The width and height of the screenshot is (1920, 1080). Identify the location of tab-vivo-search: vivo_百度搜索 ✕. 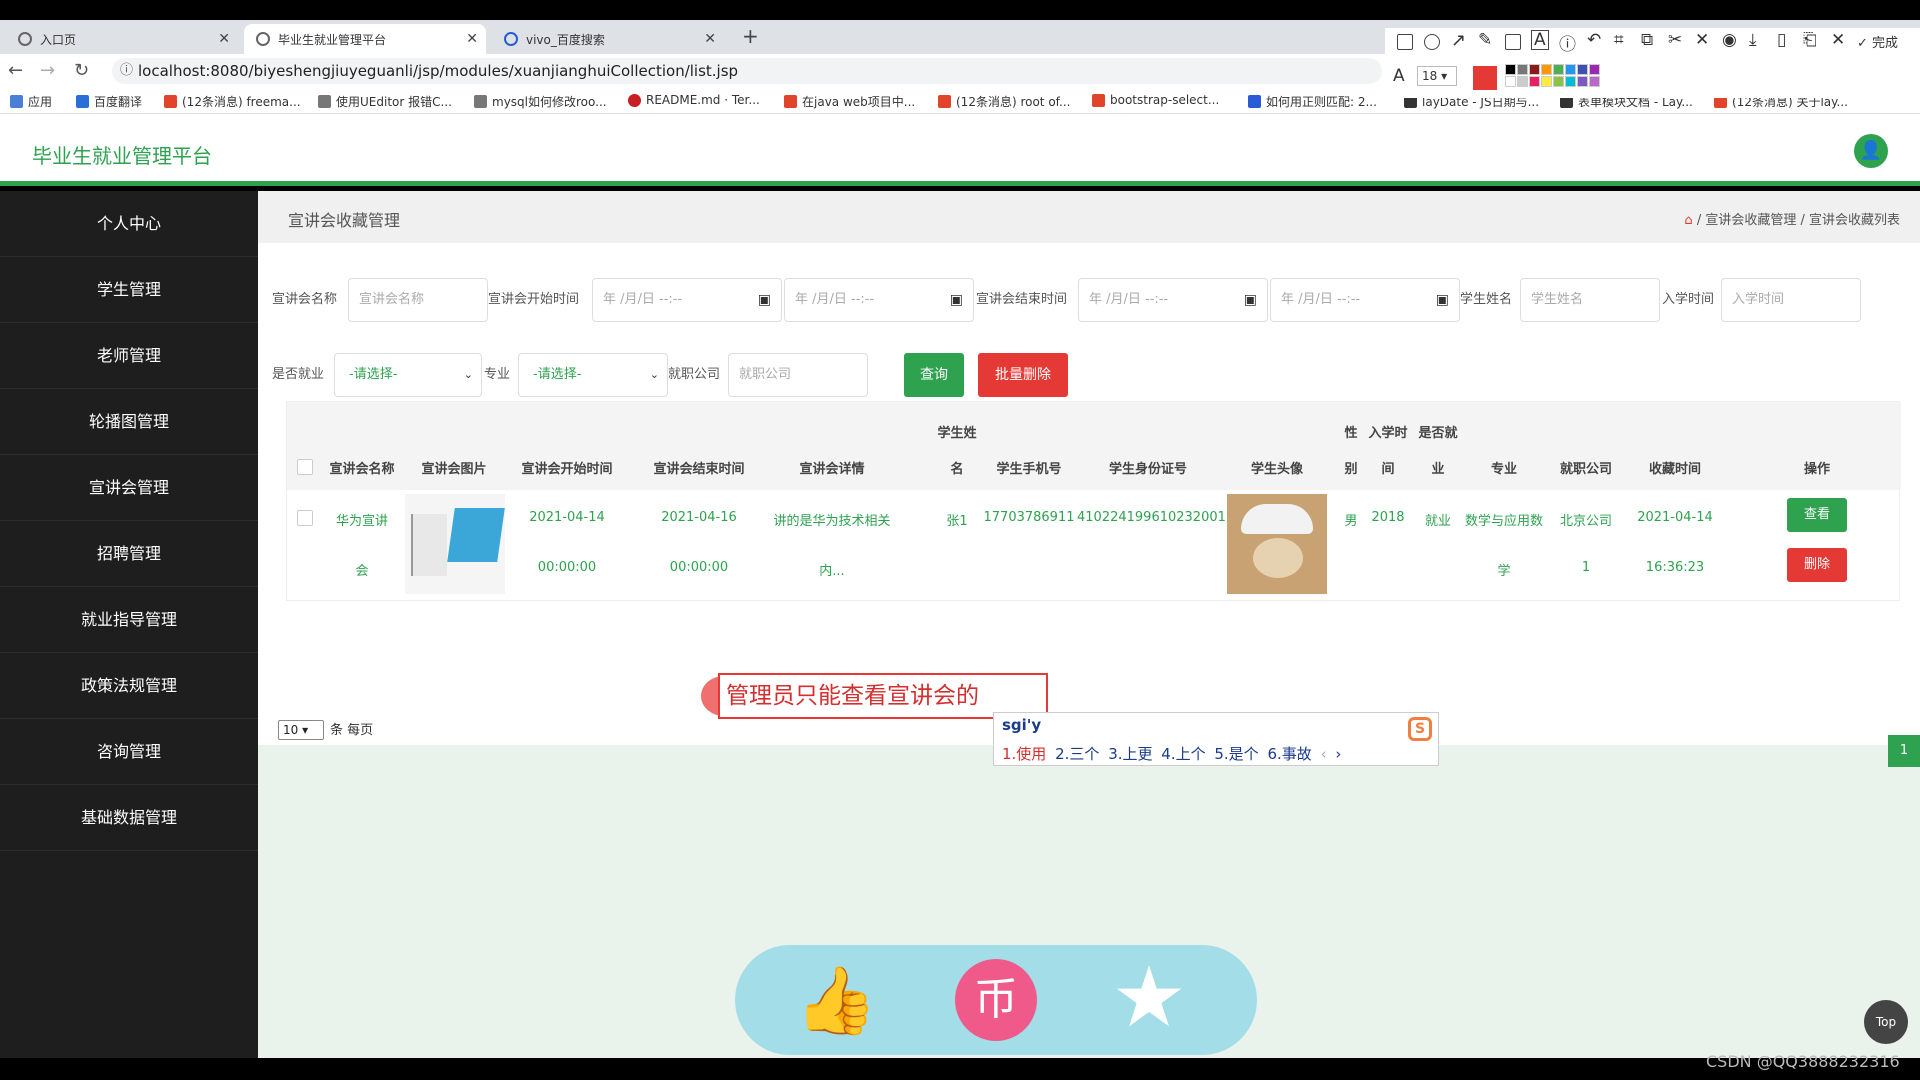
(608, 39).